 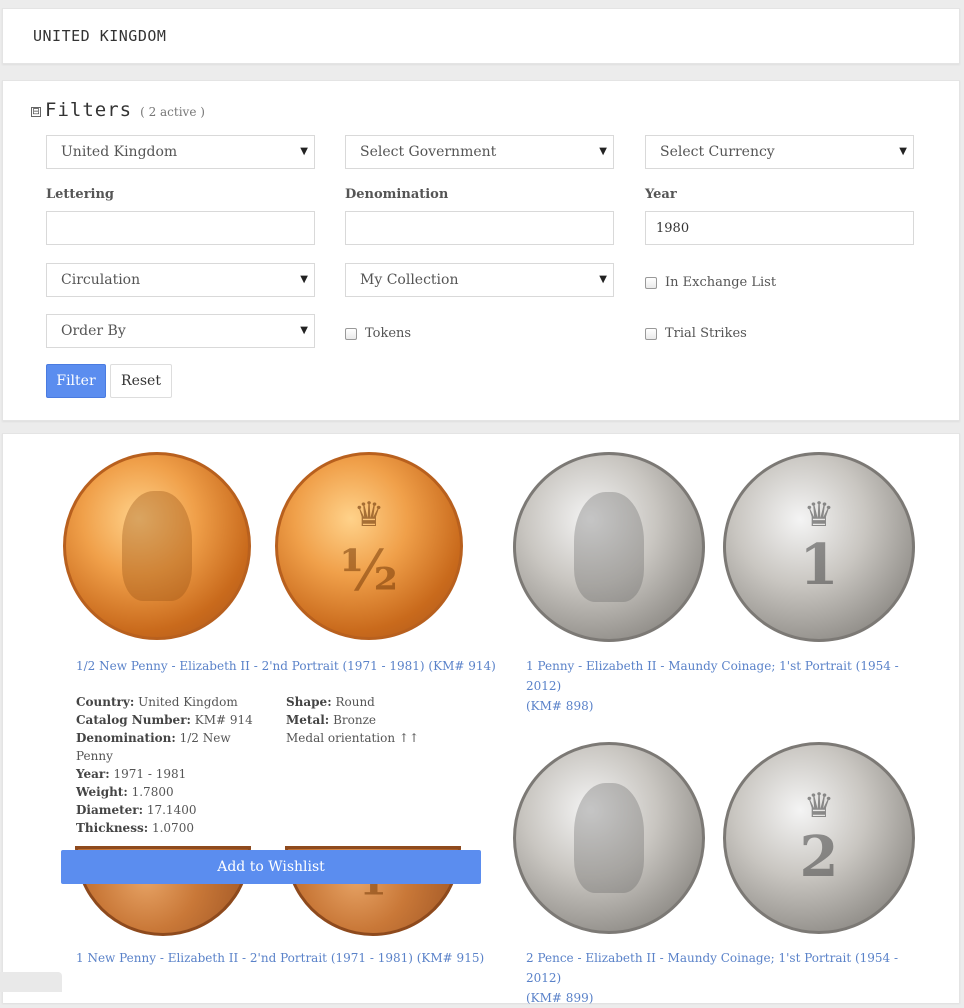 I want to click on currency-select-value: Select Currency, so click(x=717, y=152).